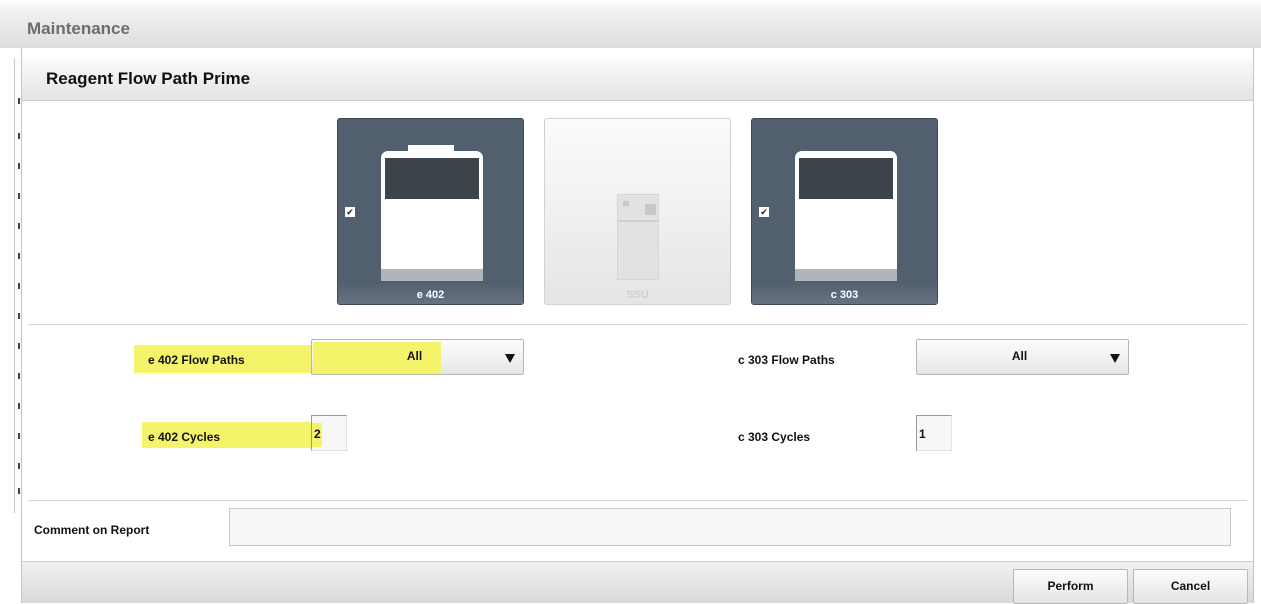 This screenshot has height=604, width=1261. What do you see at coordinates (786, 360) in the screenshot?
I see `c303-flow-paths-label: c 303 Flow Paths` at bounding box center [786, 360].